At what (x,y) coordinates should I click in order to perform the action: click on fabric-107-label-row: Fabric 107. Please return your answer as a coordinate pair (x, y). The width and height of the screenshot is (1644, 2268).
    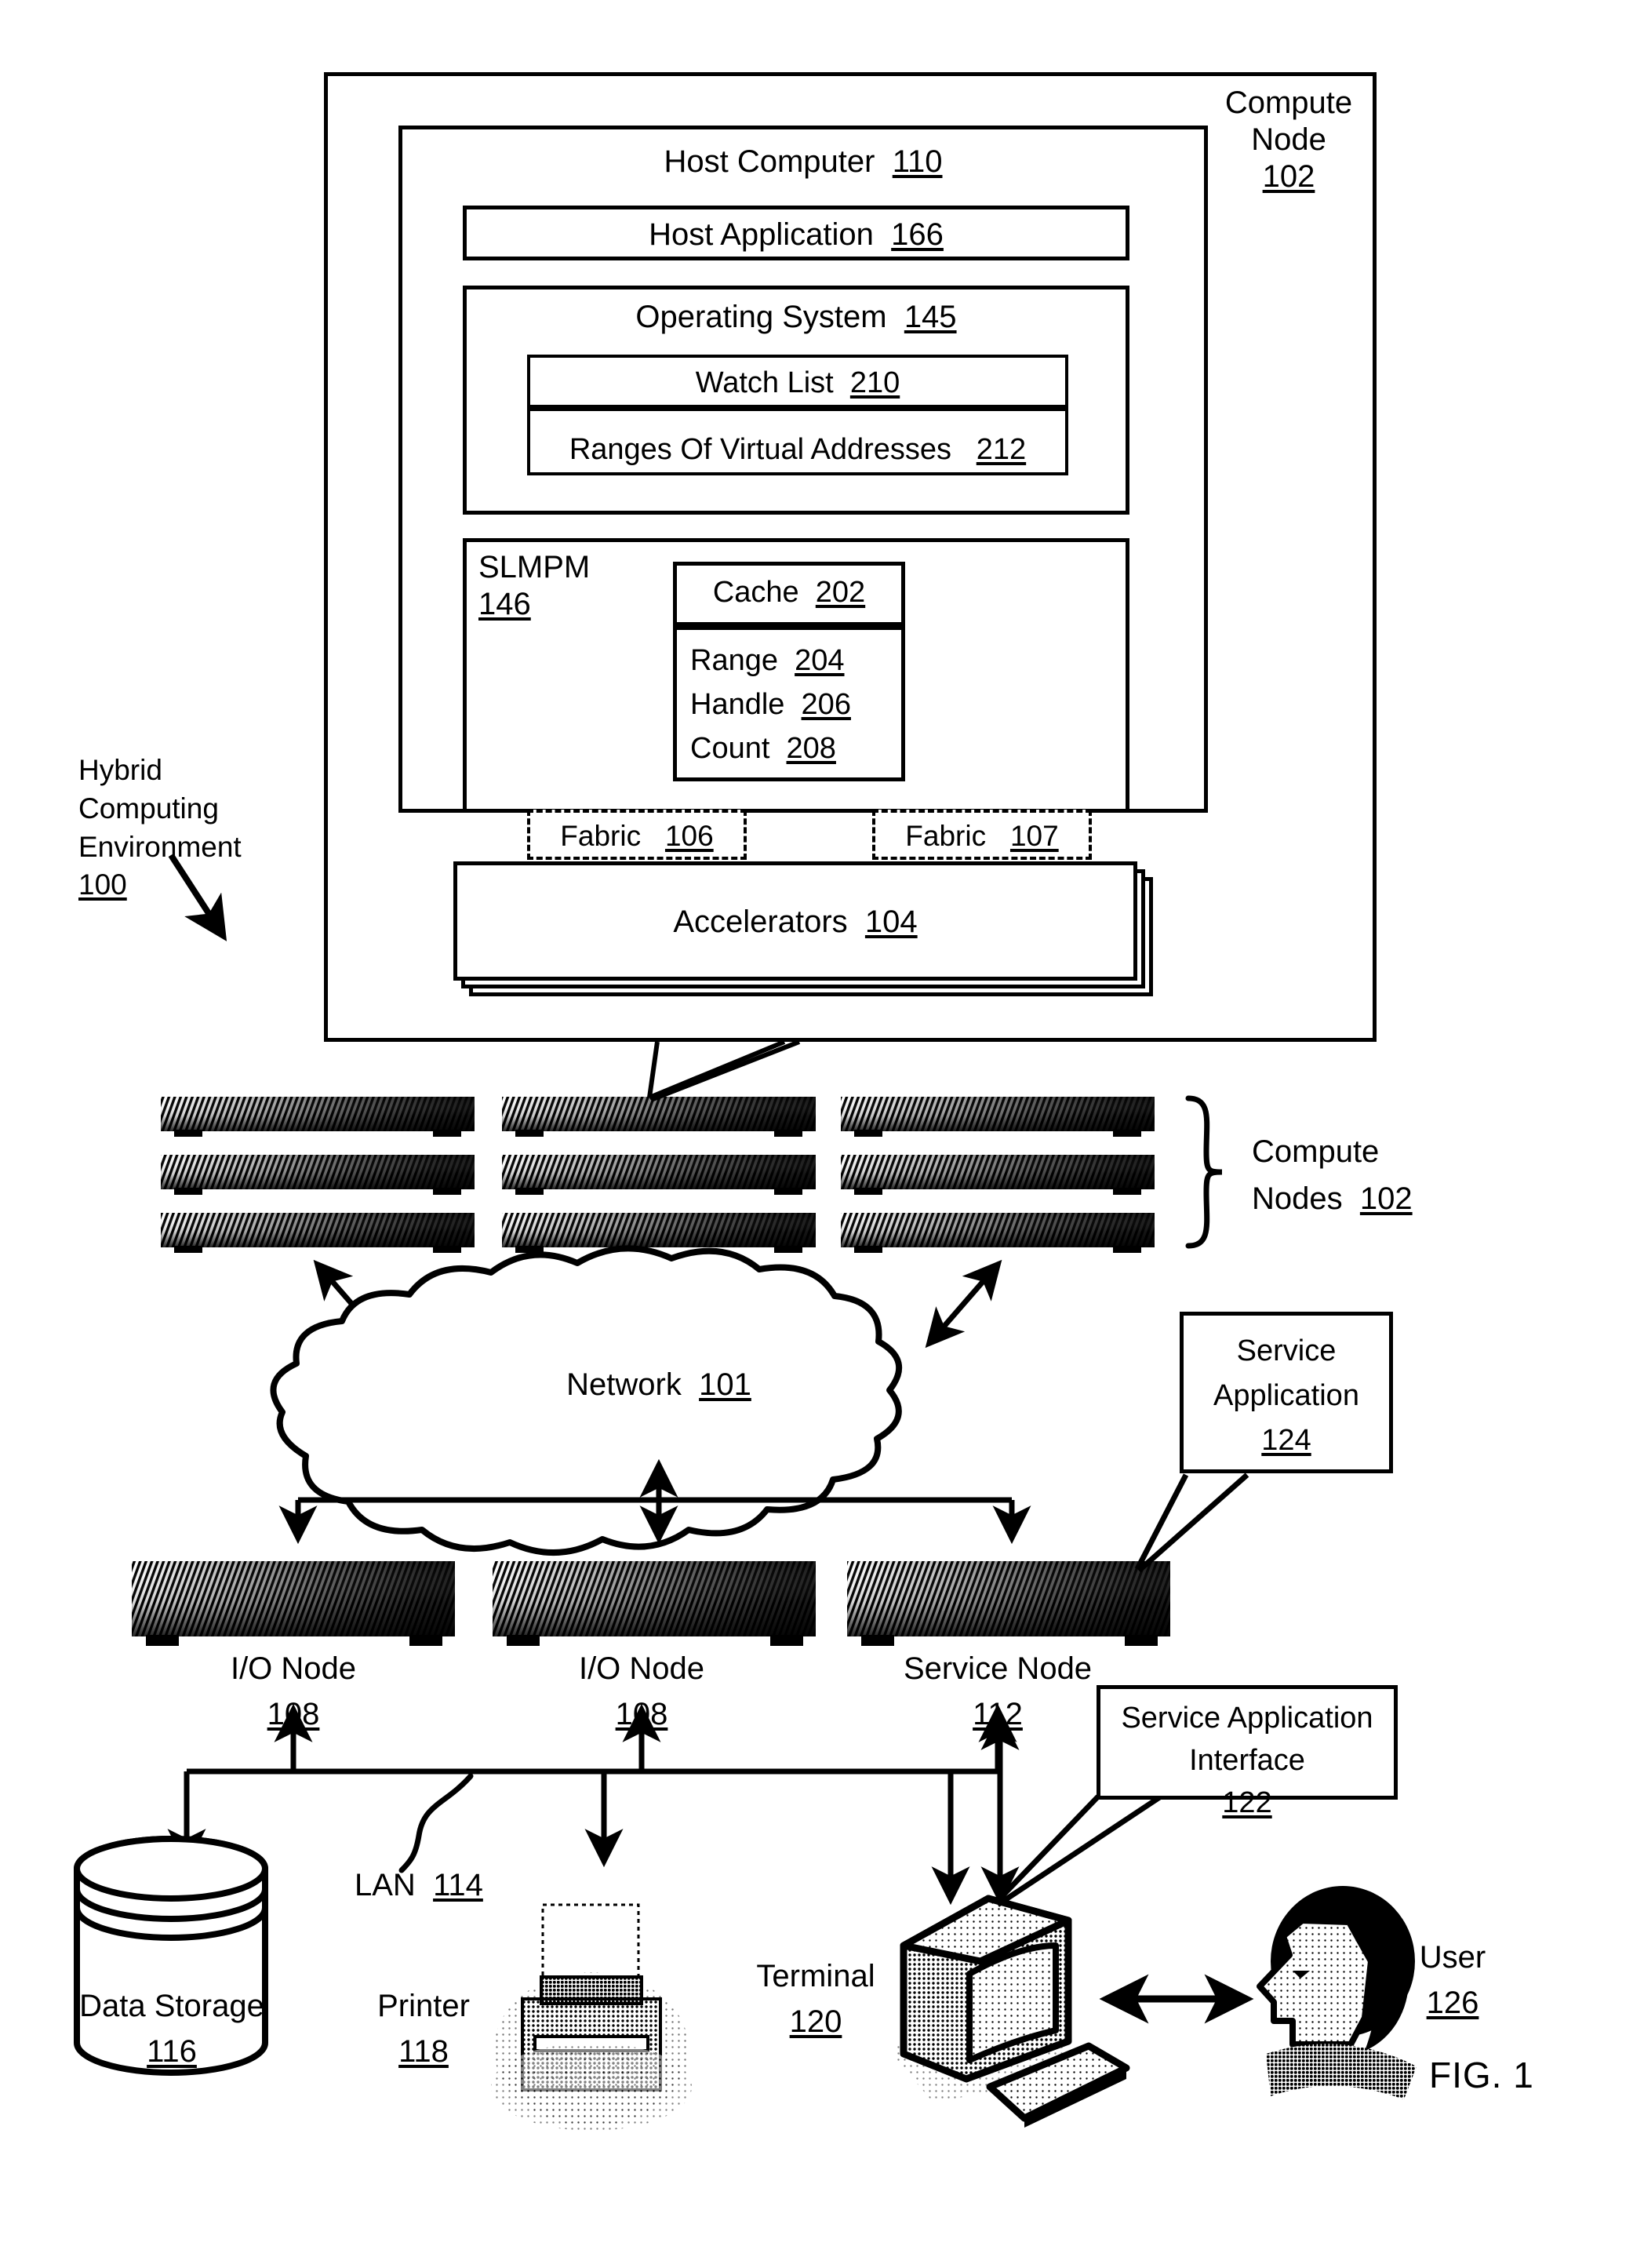
    Looking at the image, I should click on (982, 837).